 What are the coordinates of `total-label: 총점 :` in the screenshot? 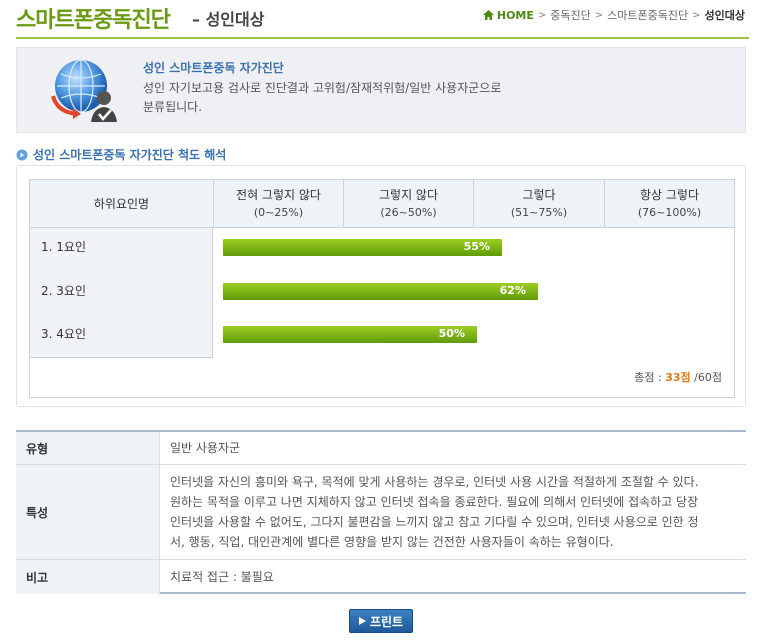 It's located at (648, 377).